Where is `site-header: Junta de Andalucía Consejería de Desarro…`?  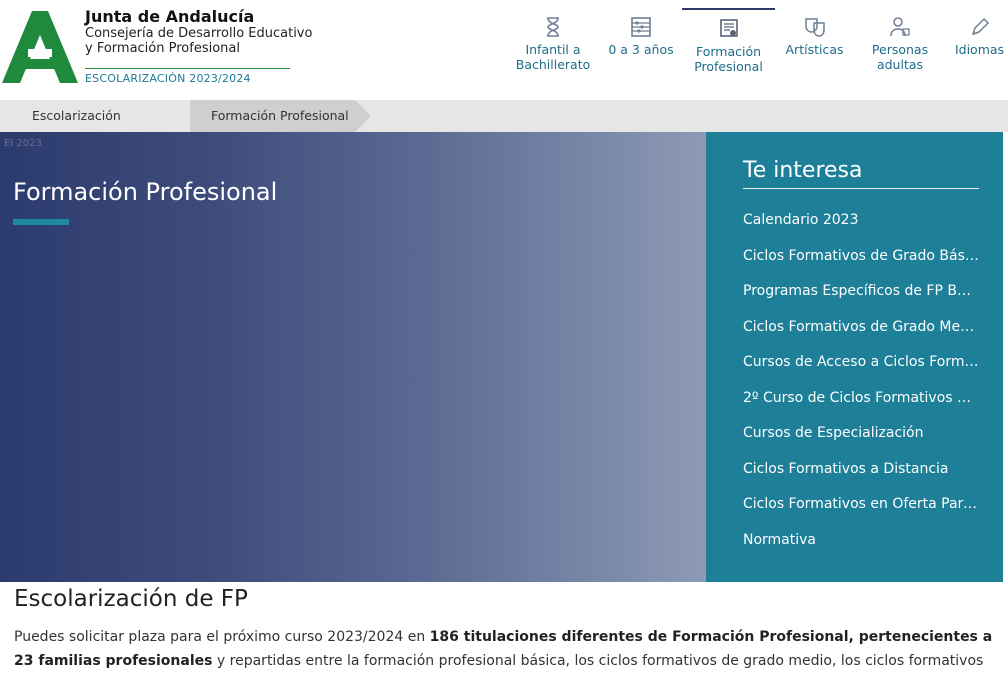 site-header: Junta de Andalucía Consejería de Desarro… is located at coordinates (504, 50).